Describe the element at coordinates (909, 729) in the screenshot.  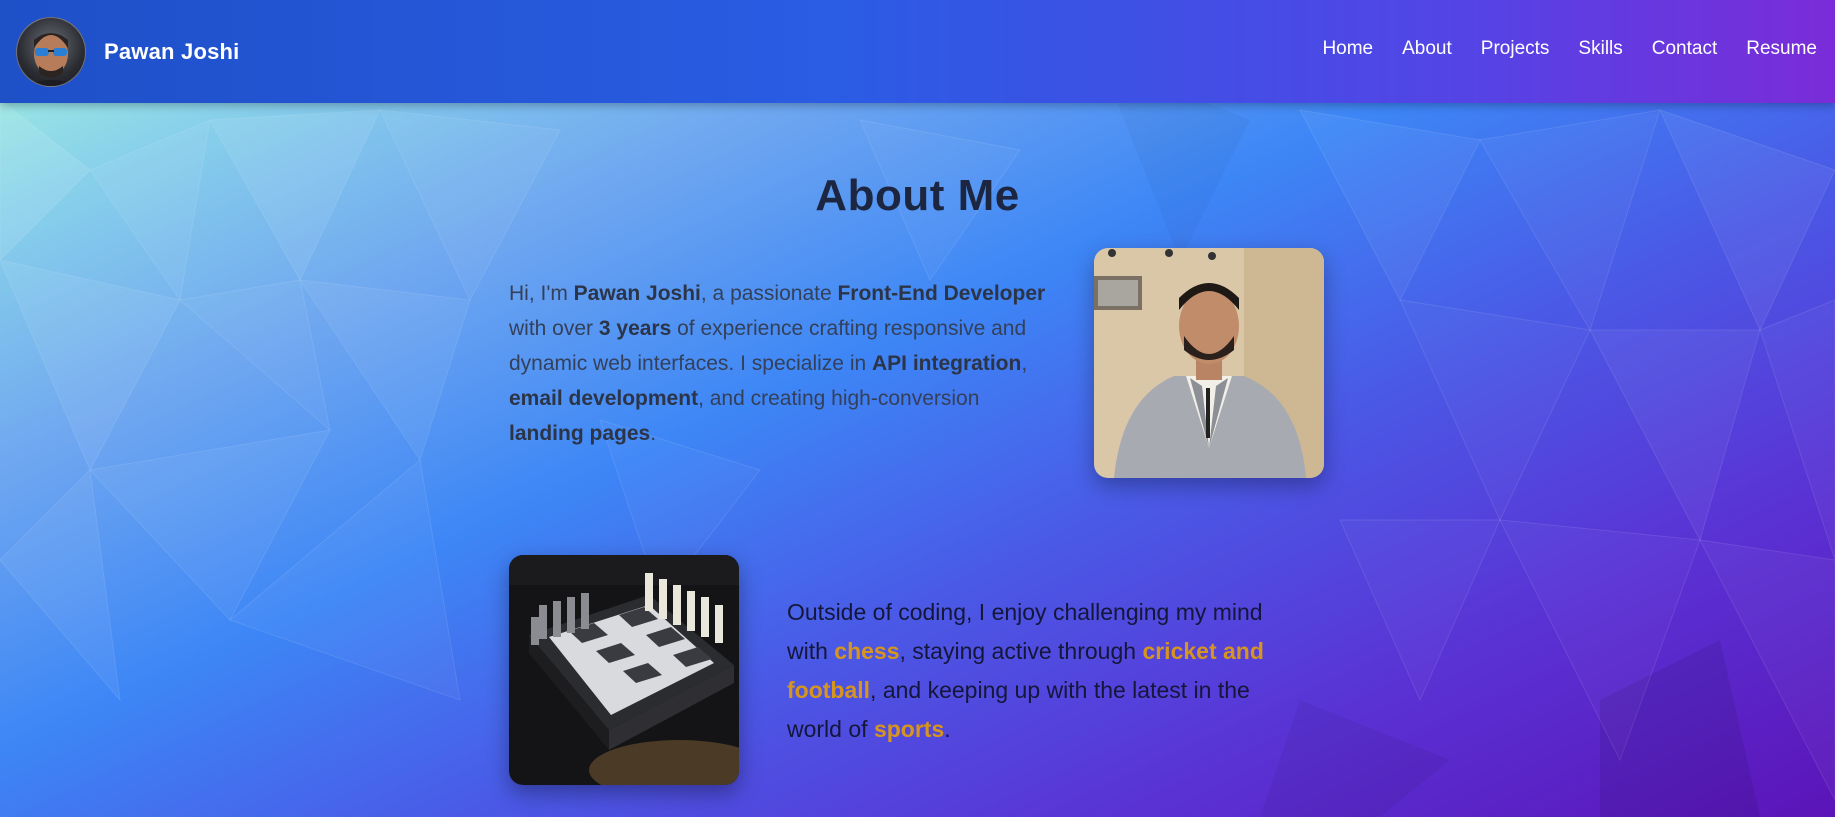
I see `hobby-highlight: sports` at that location.